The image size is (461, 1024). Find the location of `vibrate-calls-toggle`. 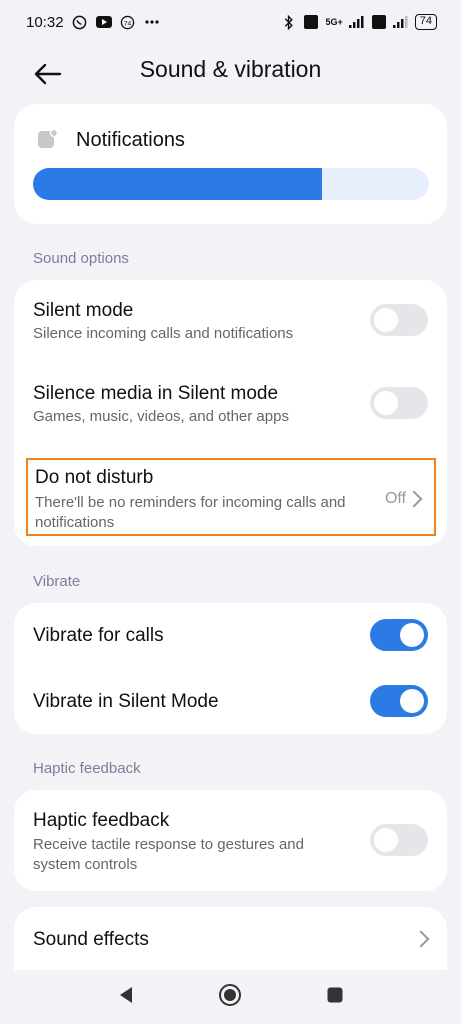

vibrate-calls-toggle is located at coordinates (399, 635).